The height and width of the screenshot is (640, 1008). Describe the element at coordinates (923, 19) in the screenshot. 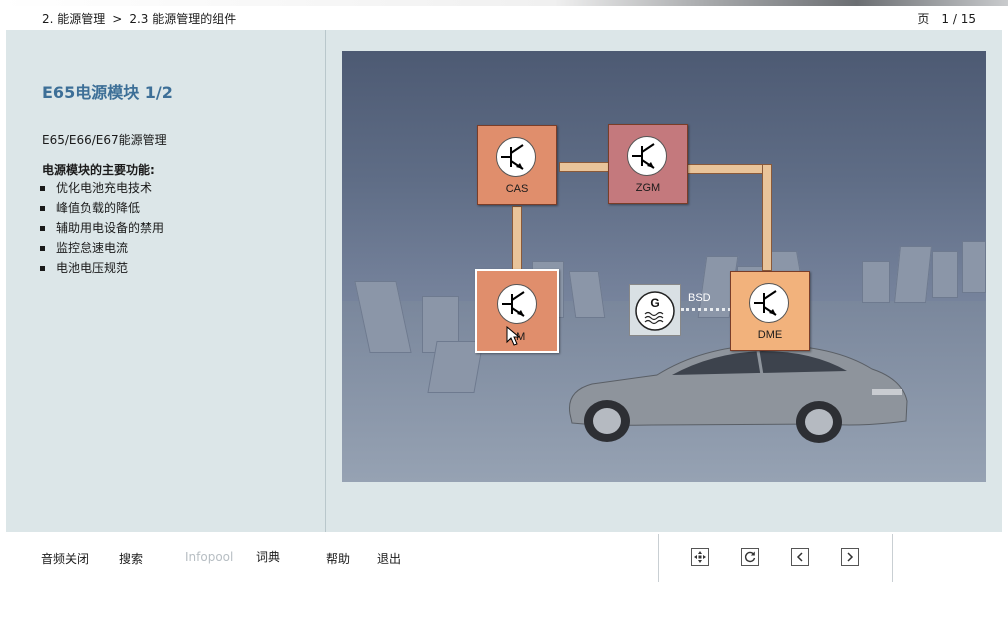

I see `page-label: 页` at that location.